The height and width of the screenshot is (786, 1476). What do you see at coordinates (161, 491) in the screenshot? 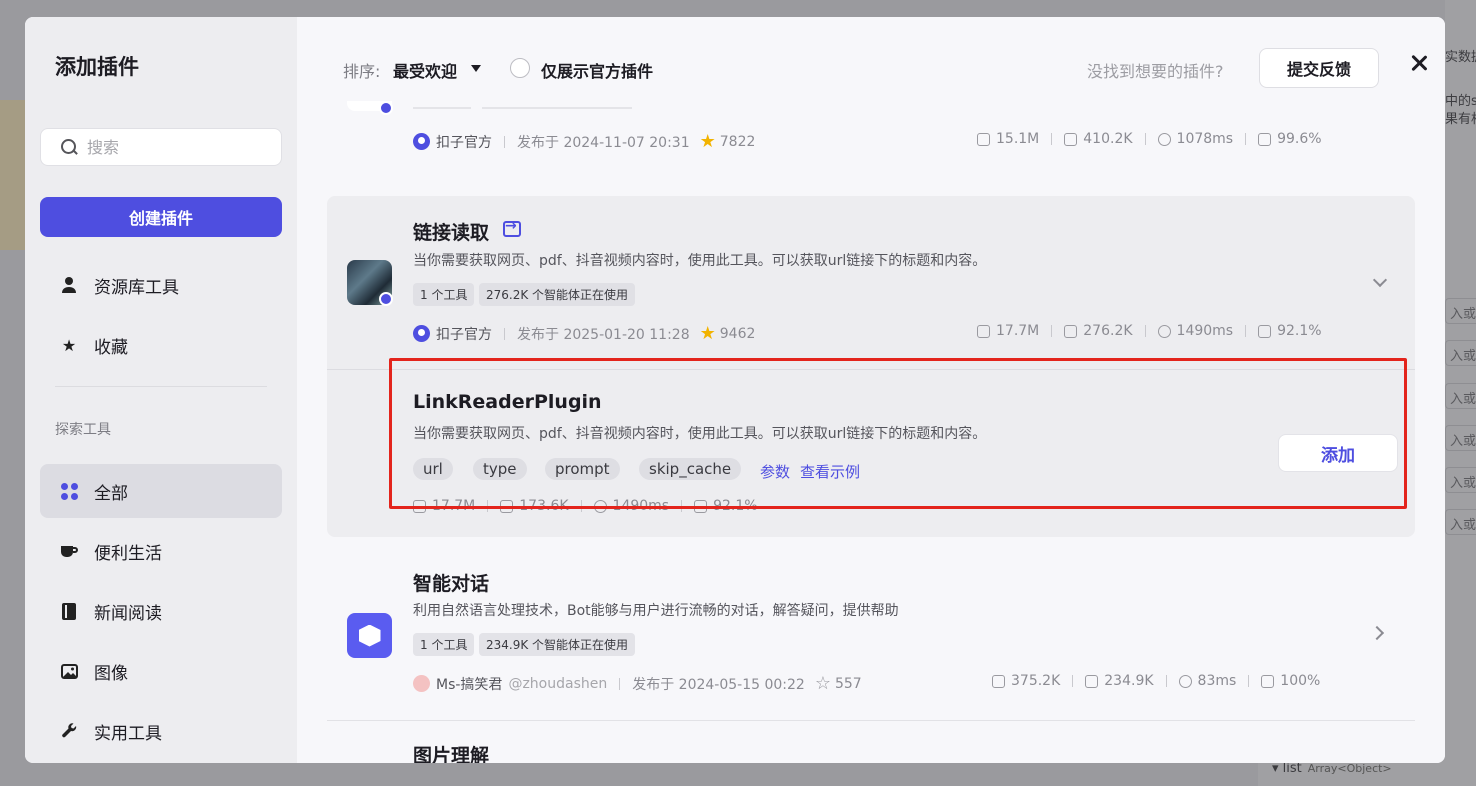
I see `sidebar-item-all: 全部` at bounding box center [161, 491].